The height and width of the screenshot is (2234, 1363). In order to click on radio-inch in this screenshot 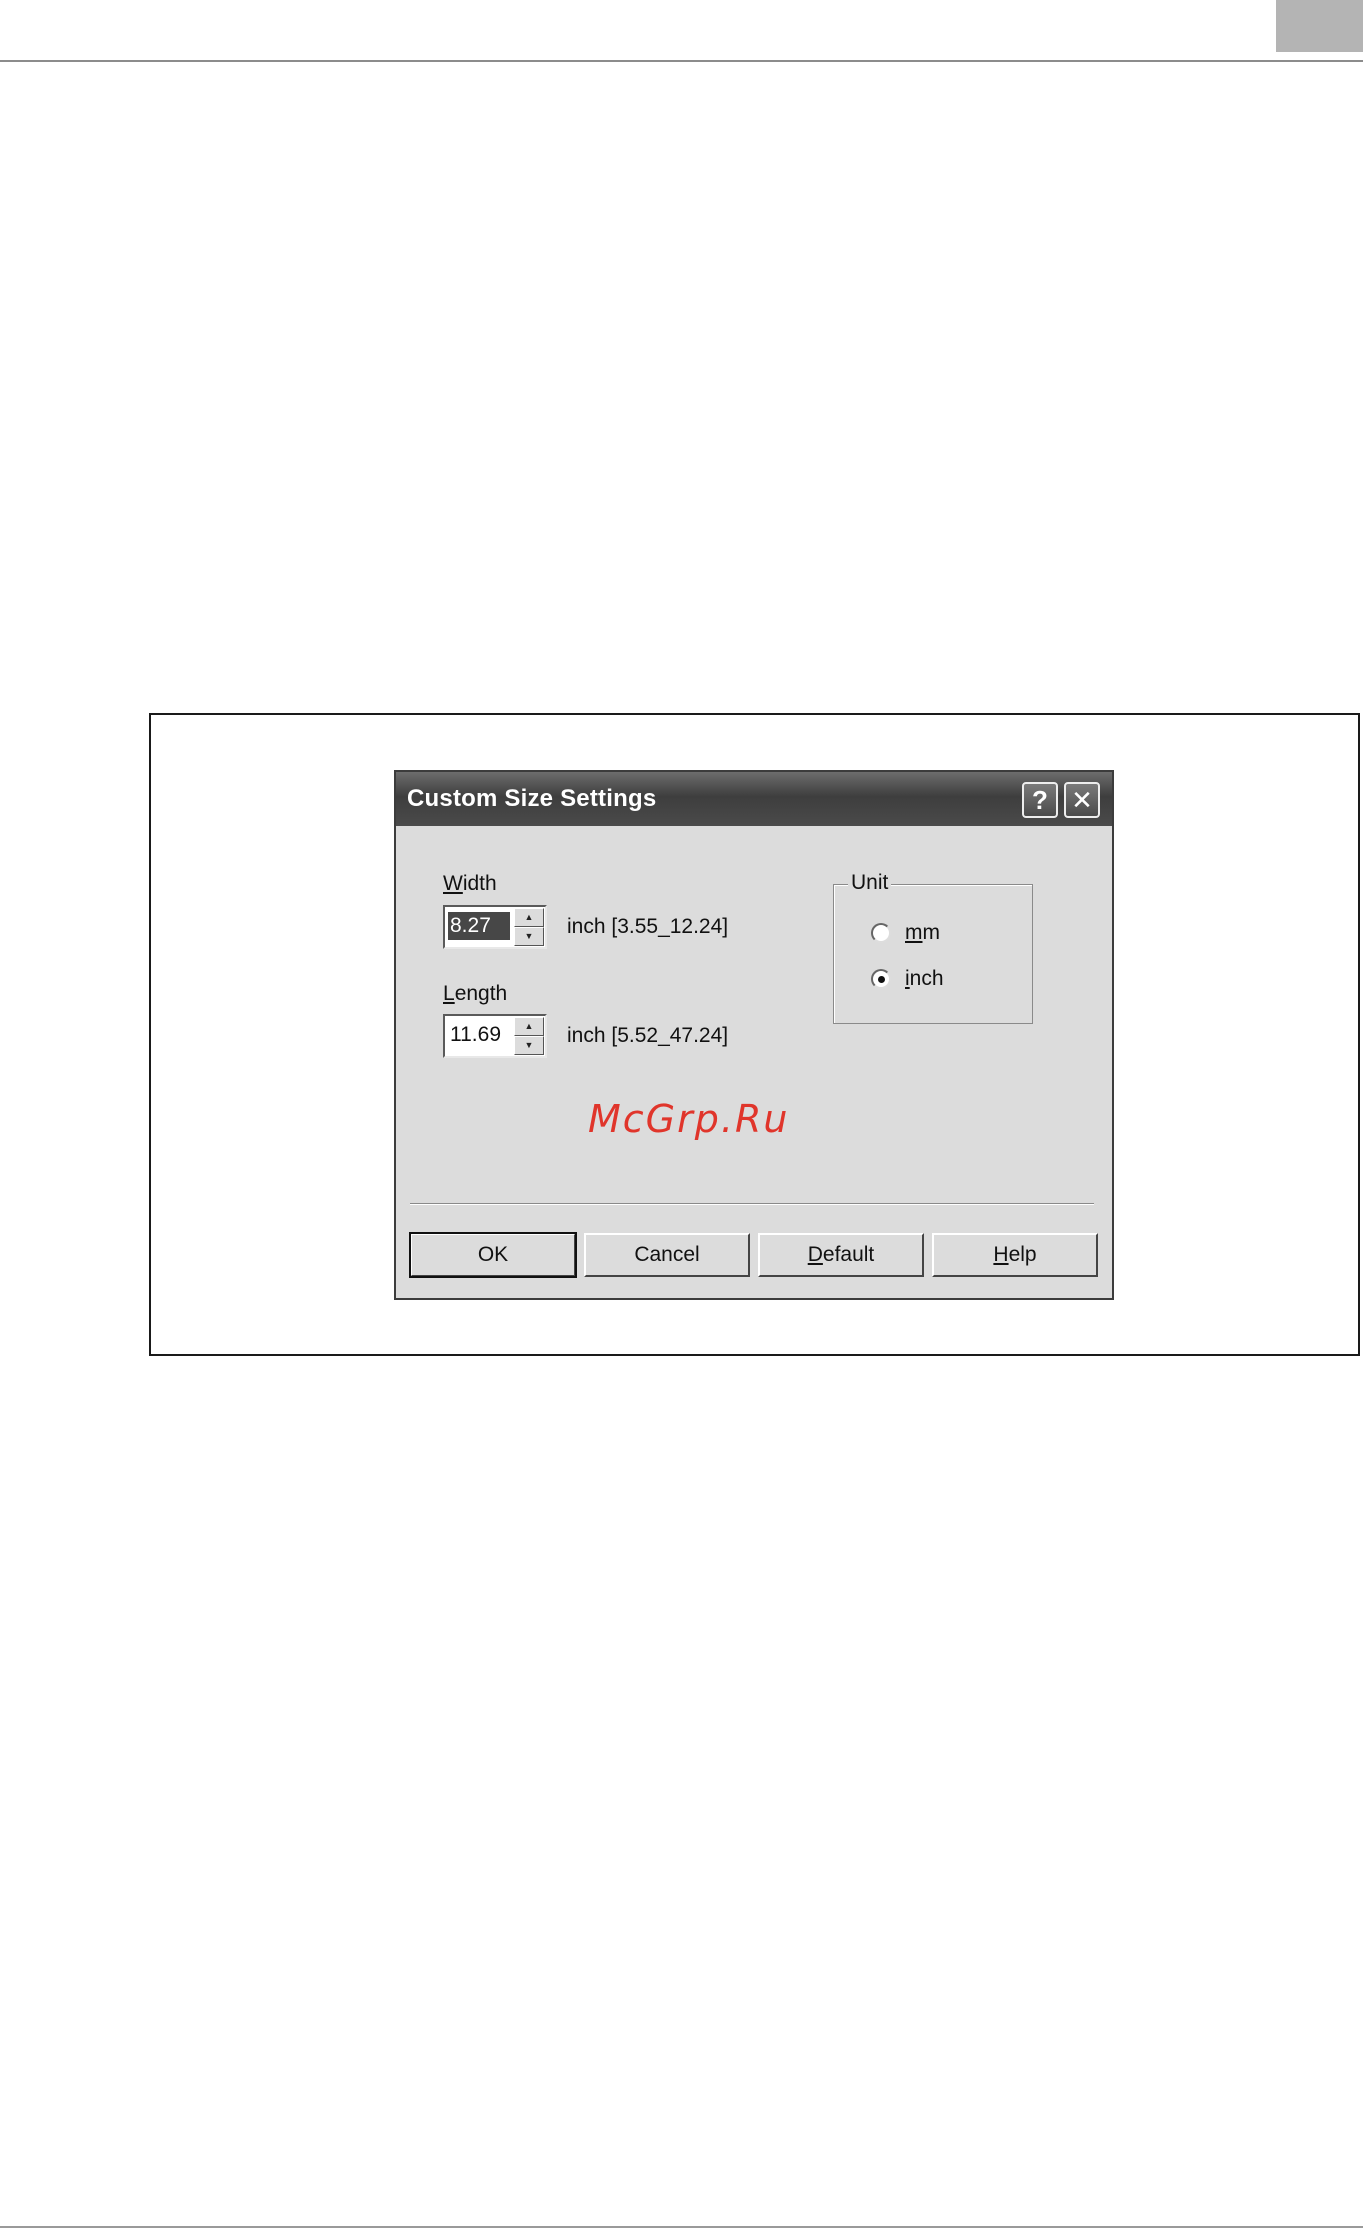, I will do `click(881, 979)`.